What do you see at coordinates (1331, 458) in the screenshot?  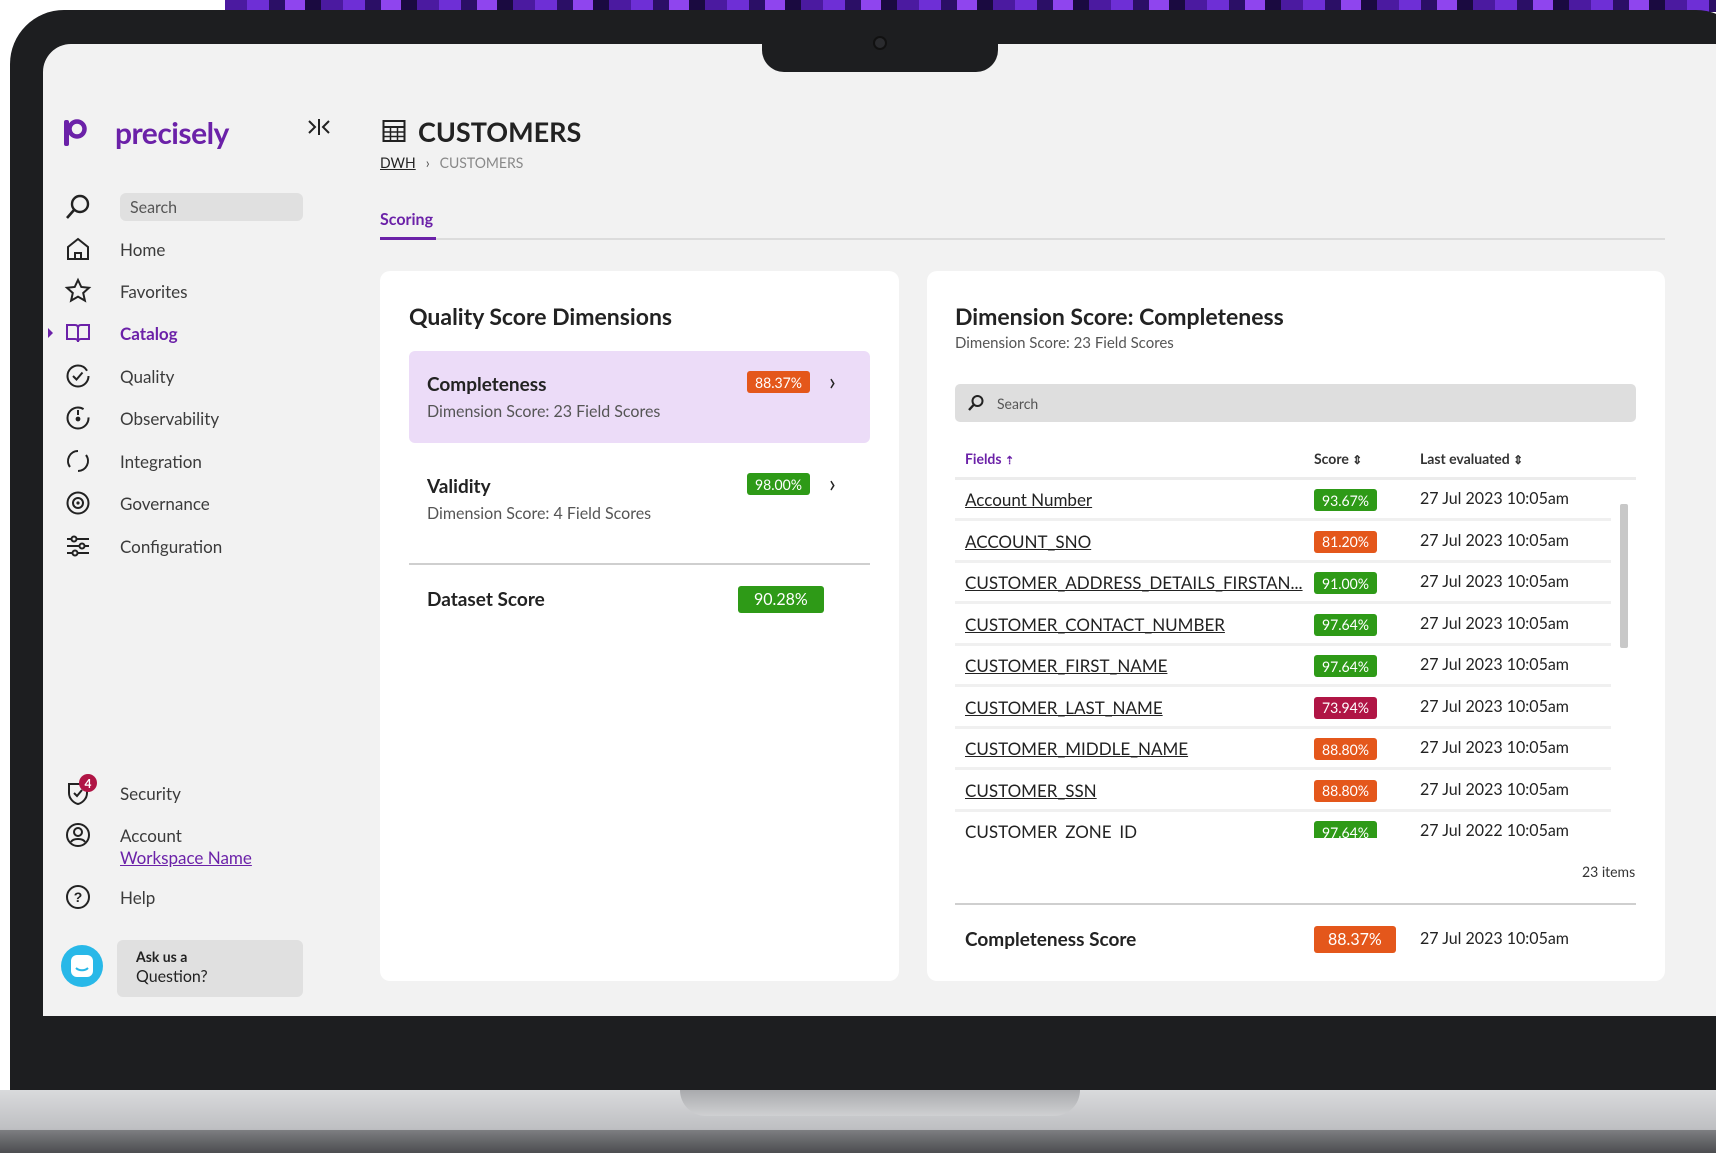 I see `column-header-label: Score` at bounding box center [1331, 458].